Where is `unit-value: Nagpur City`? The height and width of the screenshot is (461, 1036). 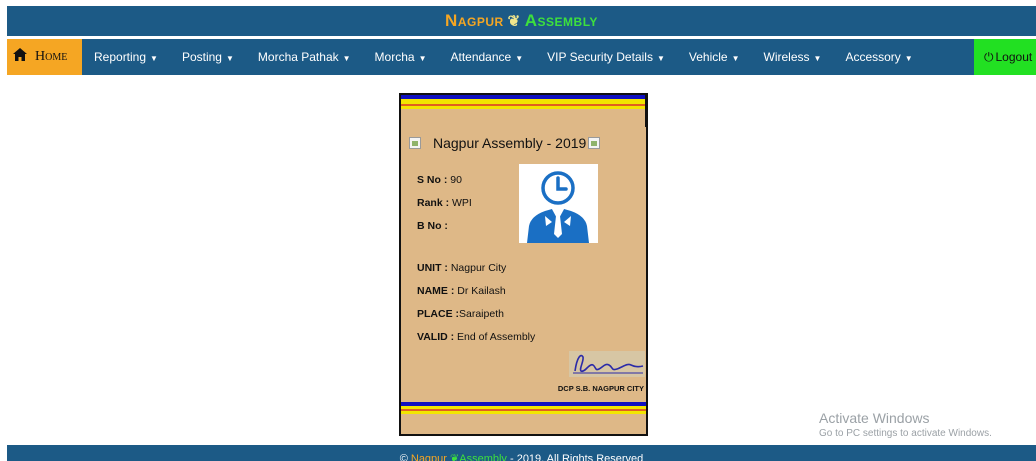
unit-value: Nagpur City is located at coordinates (477, 268).